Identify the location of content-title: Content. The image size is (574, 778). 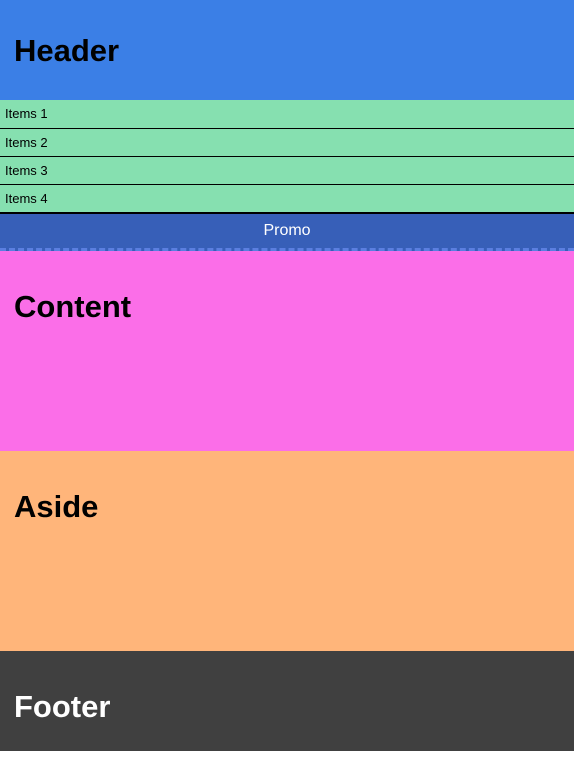
(73, 306).